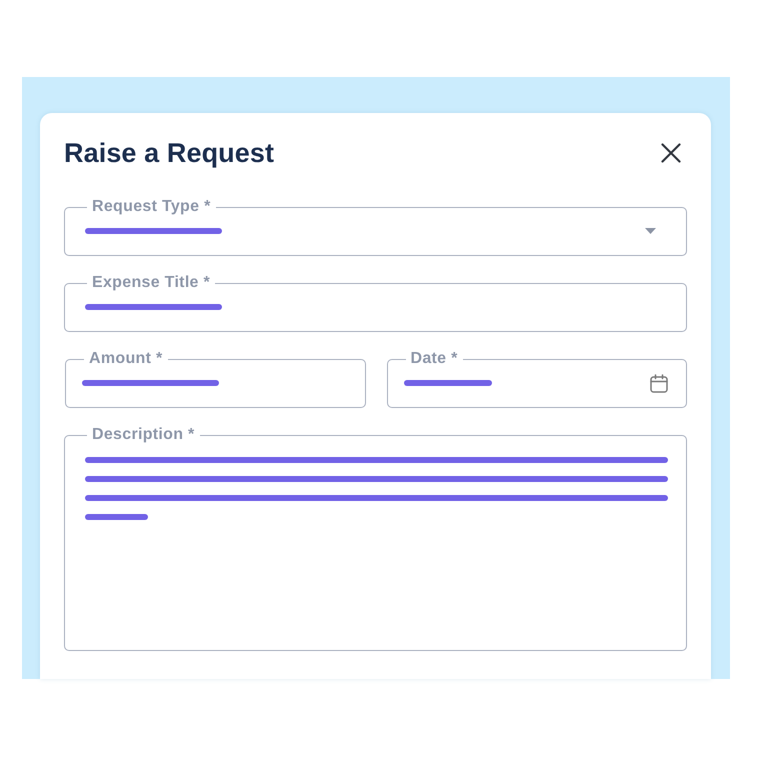 This screenshot has width=768, height=768. I want to click on dropdown-caret-icon, so click(650, 231).